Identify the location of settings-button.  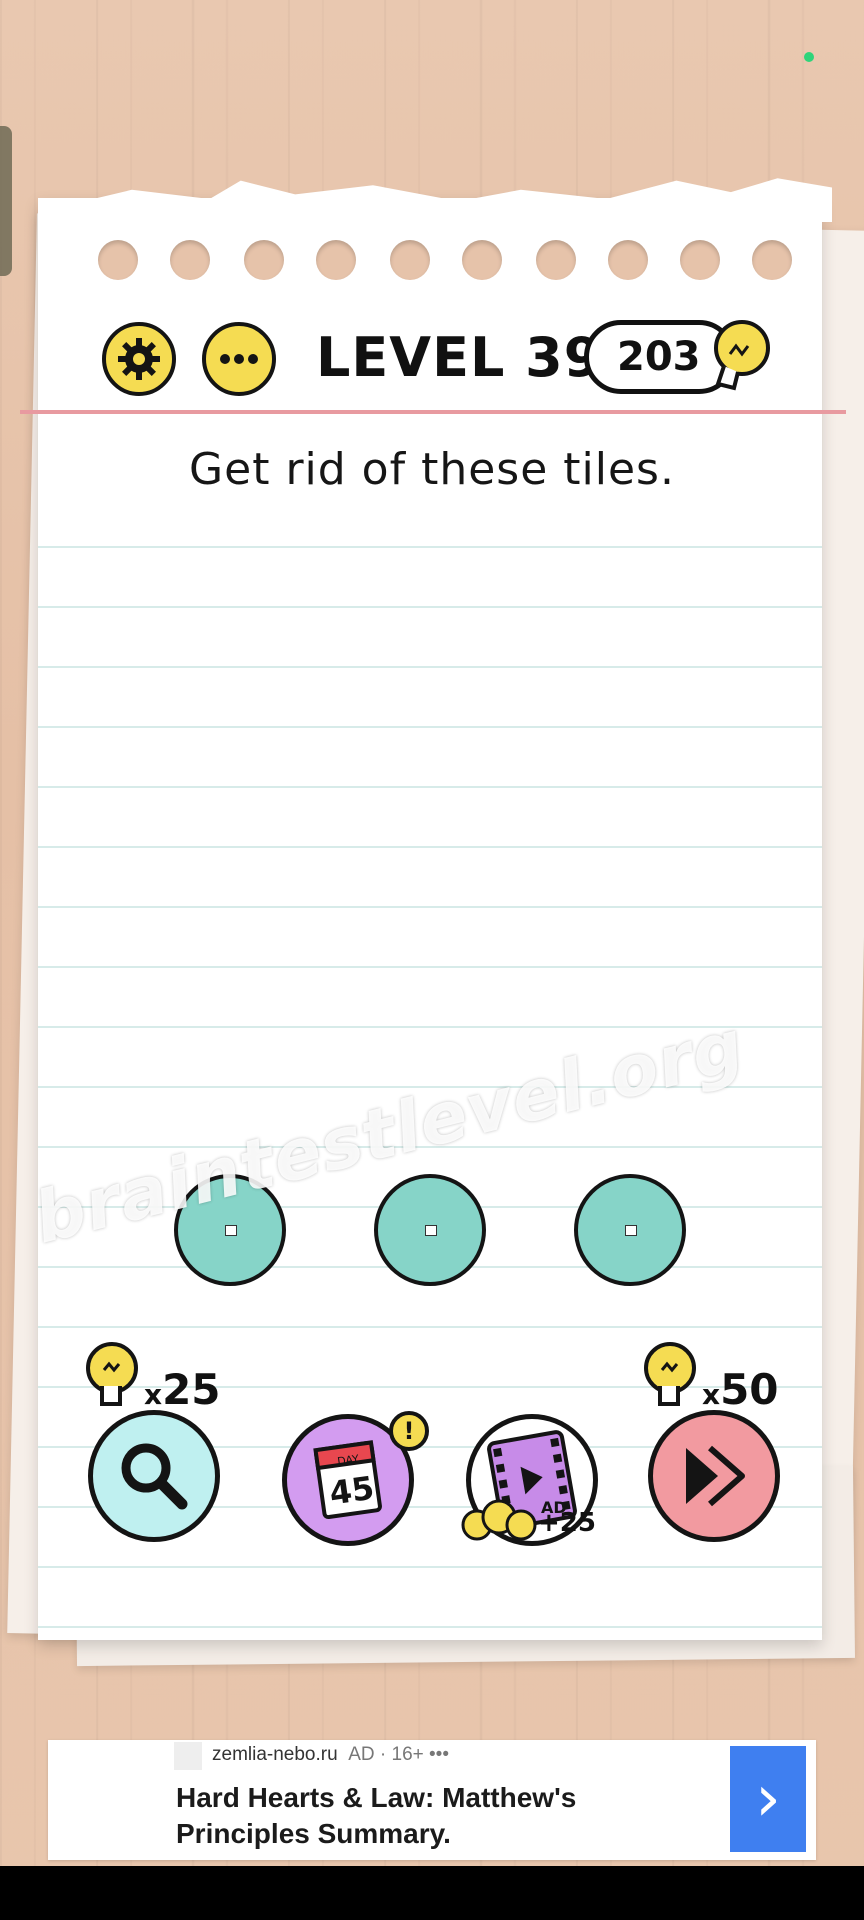
(139, 359).